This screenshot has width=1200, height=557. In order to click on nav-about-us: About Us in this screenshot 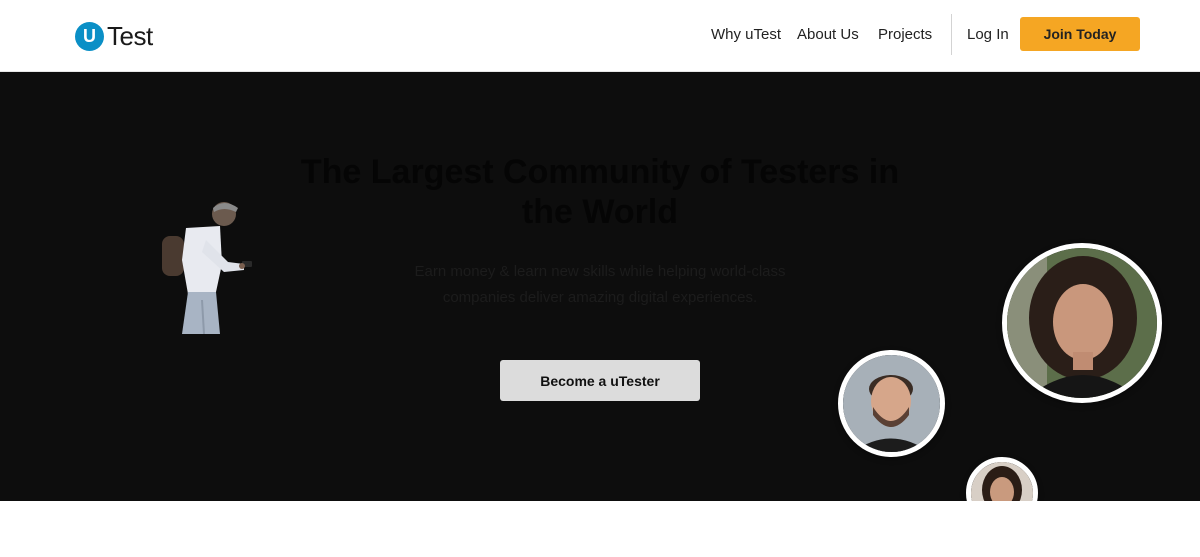, I will do `click(828, 34)`.